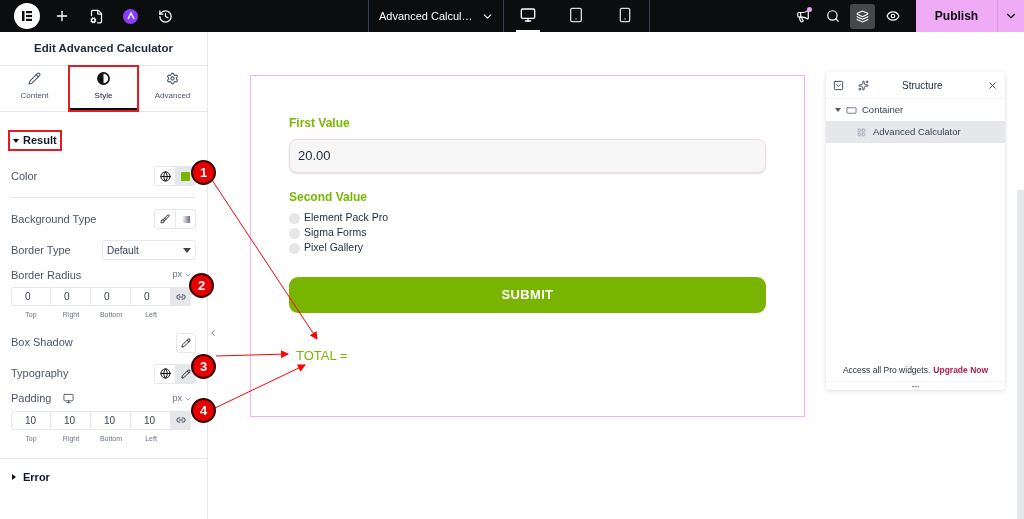 This screenshot has height=519, width=1024. What do you see at coordinates (31, 399) in the screenshot?
I see `control-label: Padding` at bounding box center [31, 399].